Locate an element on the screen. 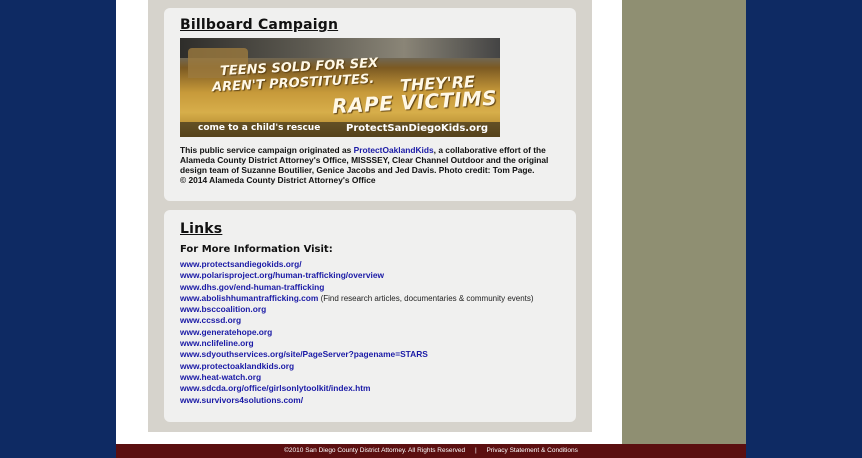 The height and width of the screenshot is (458, 862). resource-link: www.protectsandiegokids.org/ is located at coordinates (241, 264).